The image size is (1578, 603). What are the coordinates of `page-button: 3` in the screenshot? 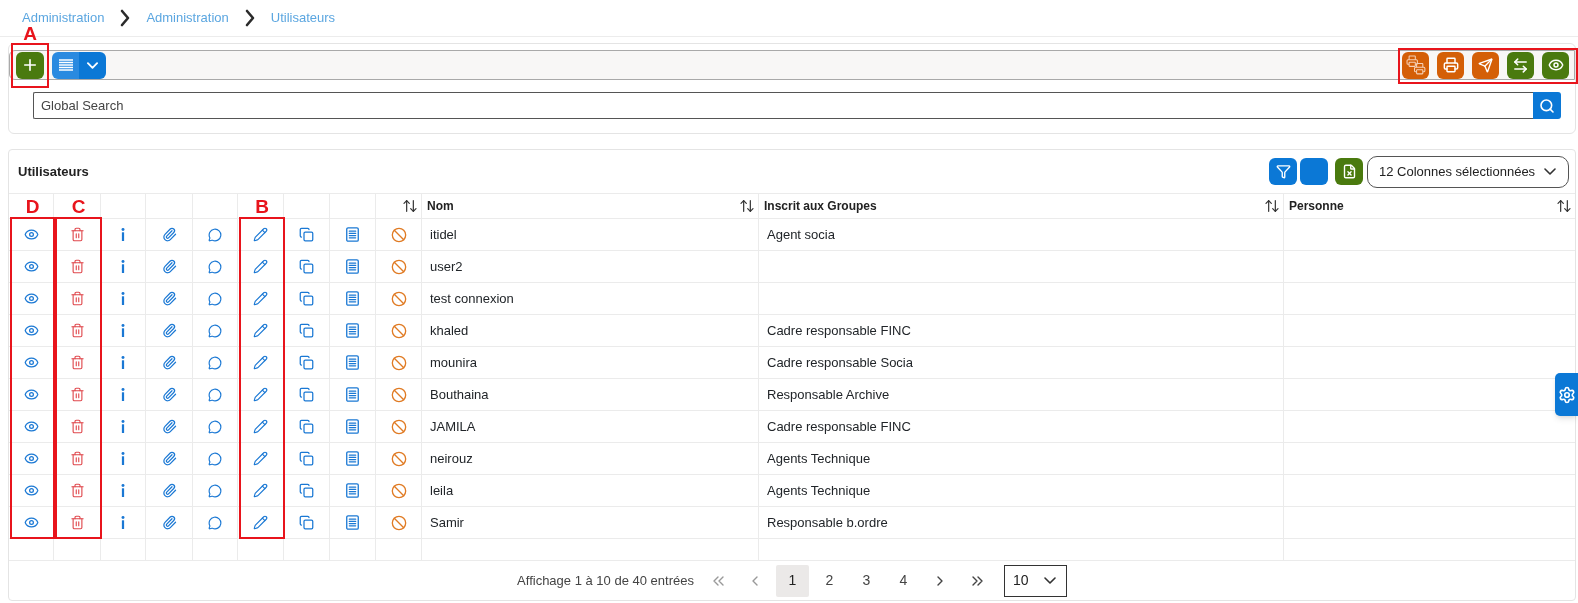 It's located at (866, 580).